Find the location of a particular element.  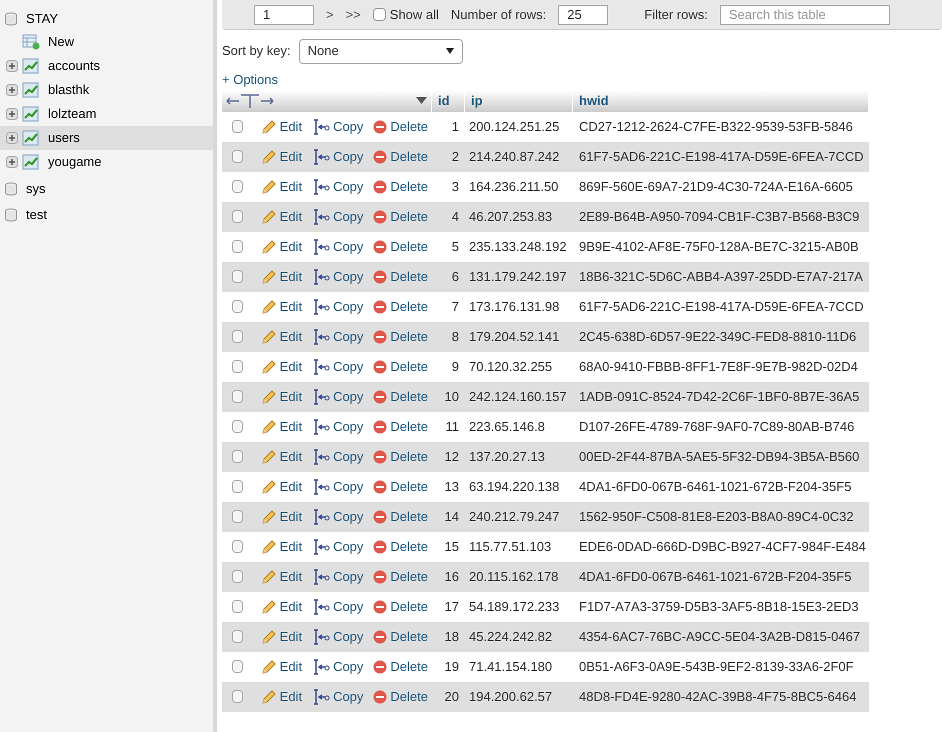

page-select: 1 is located at coordinates (284, 14).